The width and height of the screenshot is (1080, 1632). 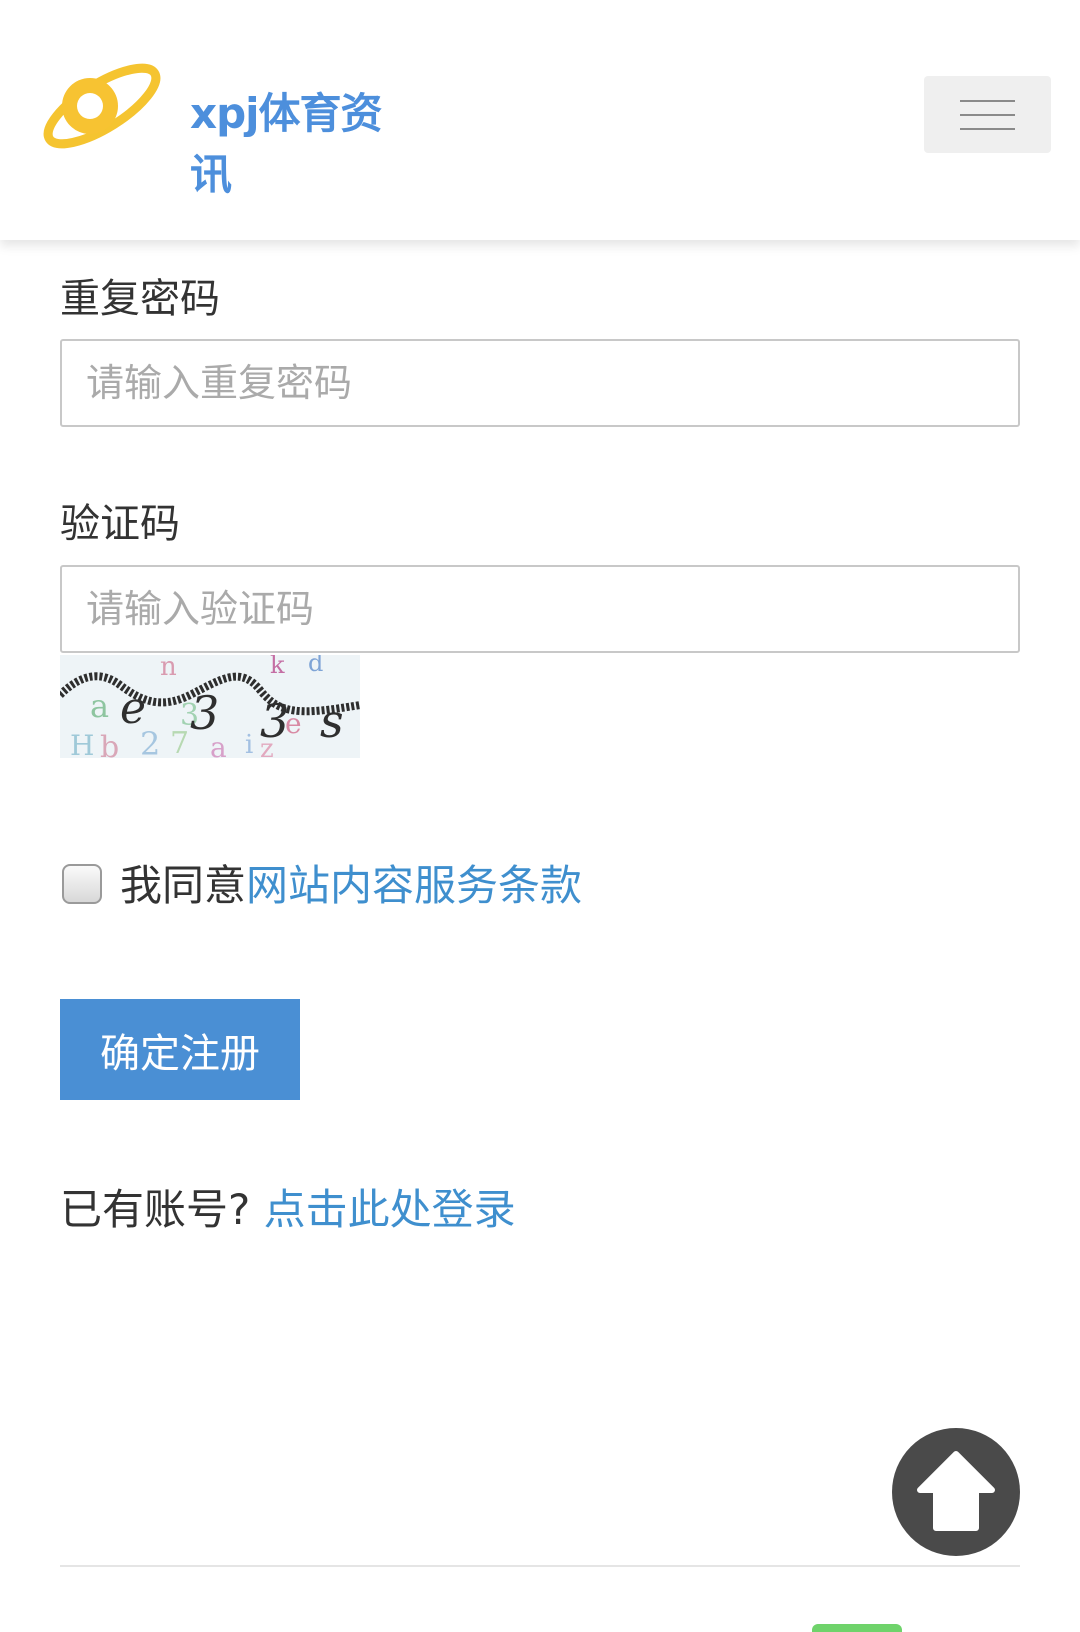 I want to click on captcha-image: n k d a 3 e H b 2 7 a i z e 3 3 s, so click(x=210, y=706).